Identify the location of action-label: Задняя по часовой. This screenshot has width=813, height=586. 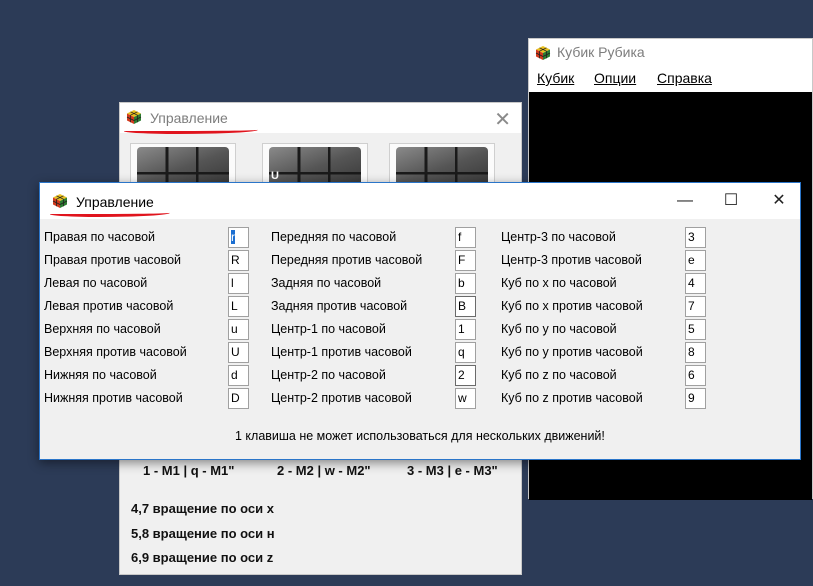
(326, 283).